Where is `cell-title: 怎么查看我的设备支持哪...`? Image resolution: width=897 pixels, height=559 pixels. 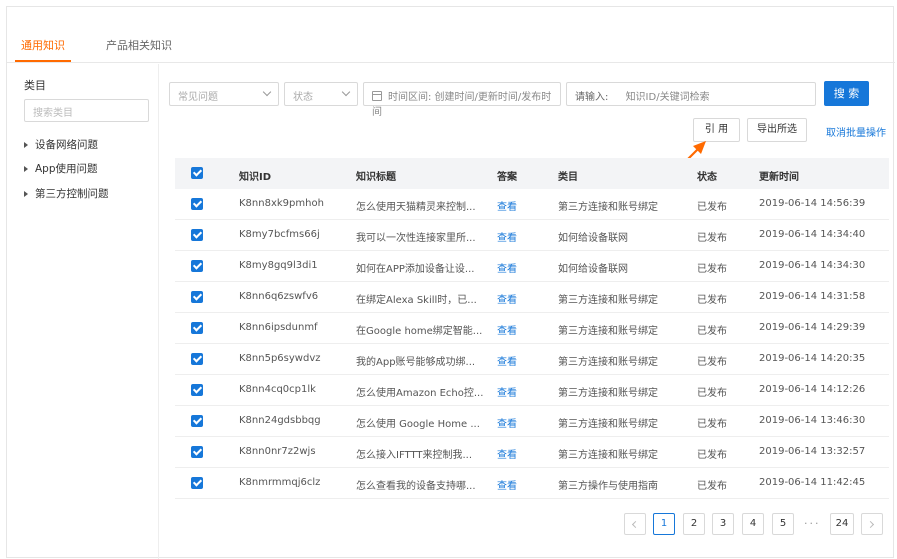 cell-title: 怎么查看我的设备支持哪... is located at coordinates (416, 486).